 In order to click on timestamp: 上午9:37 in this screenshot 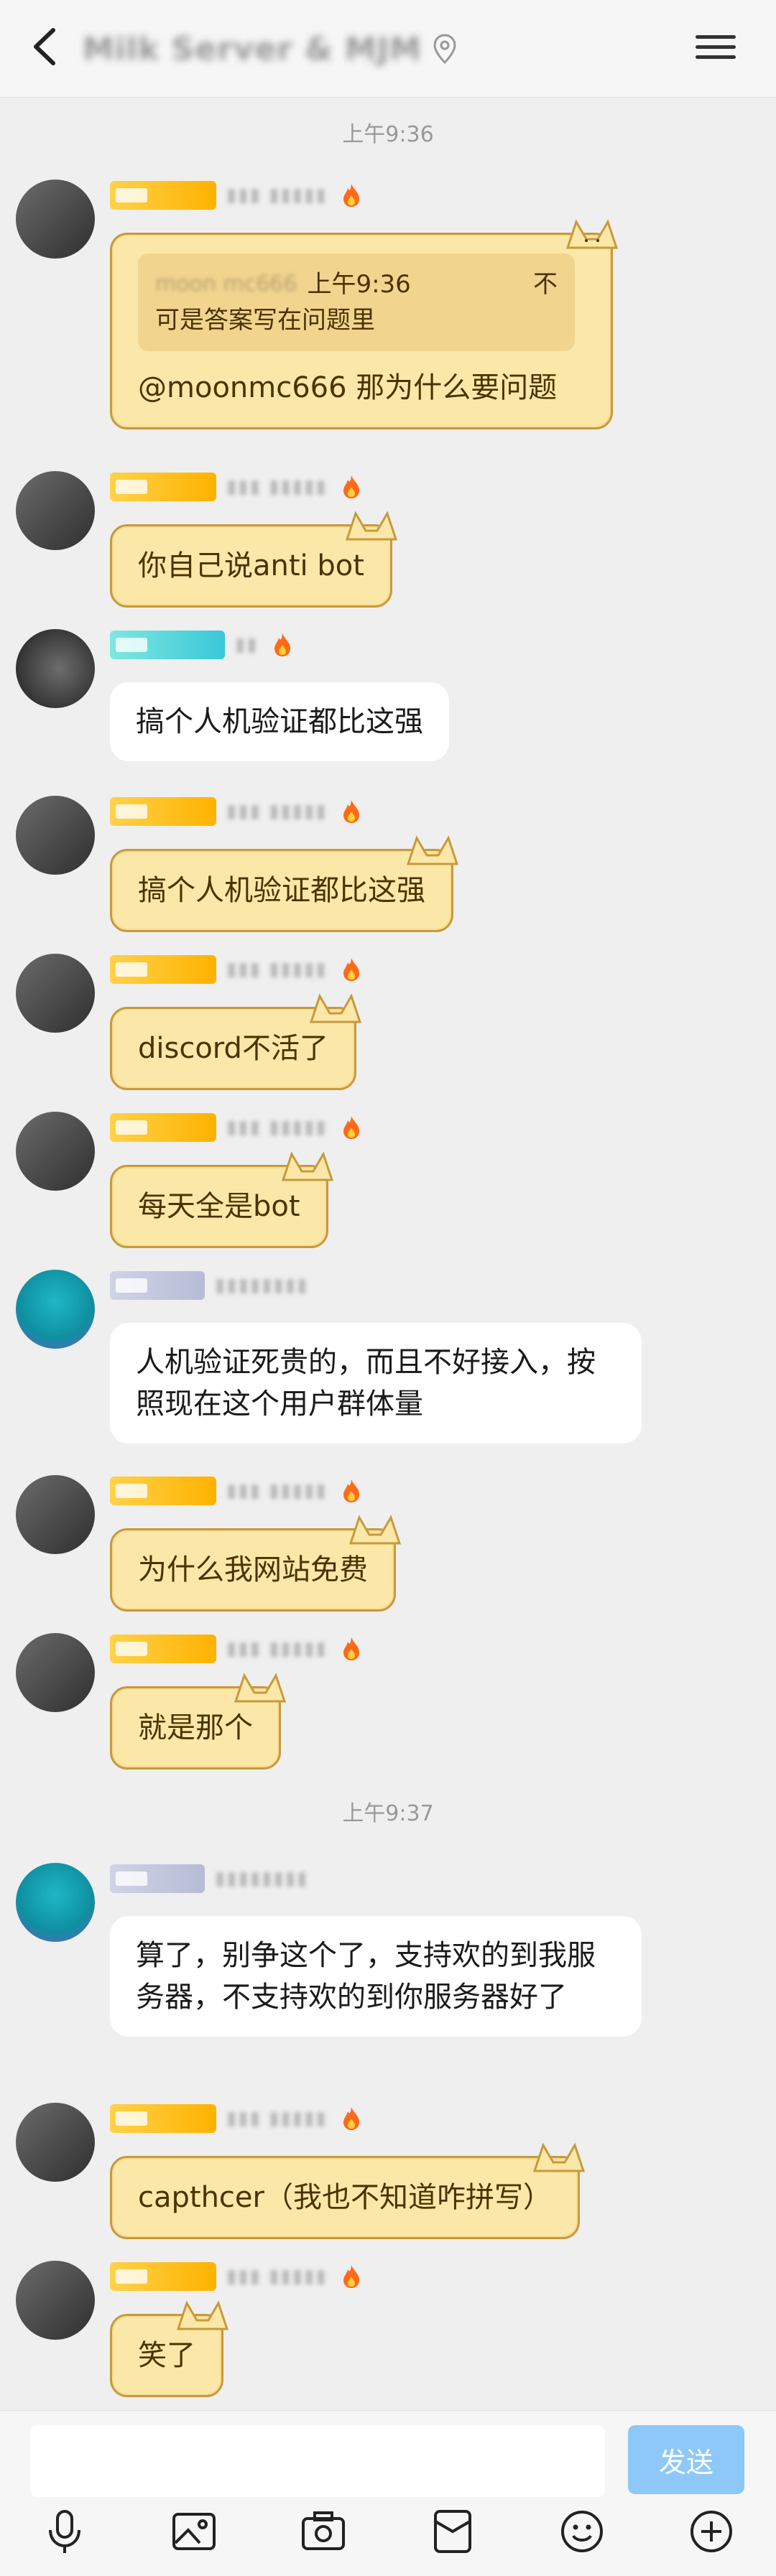, I will do `click(388, 1813)`.